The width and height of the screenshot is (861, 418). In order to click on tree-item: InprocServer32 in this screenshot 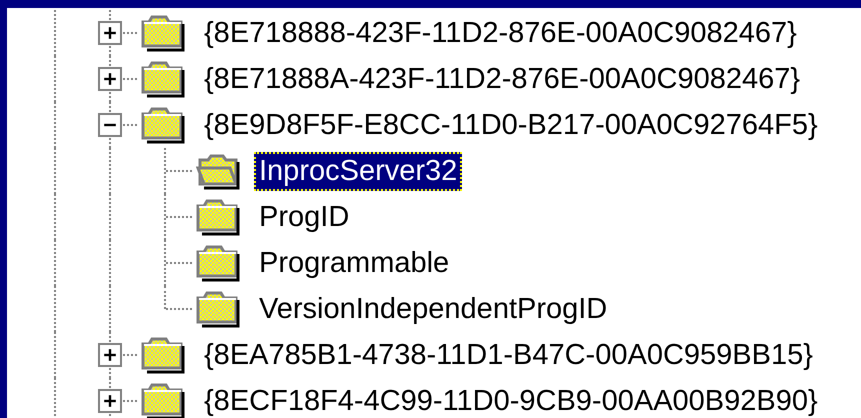, I will do `click(358, 171)`.